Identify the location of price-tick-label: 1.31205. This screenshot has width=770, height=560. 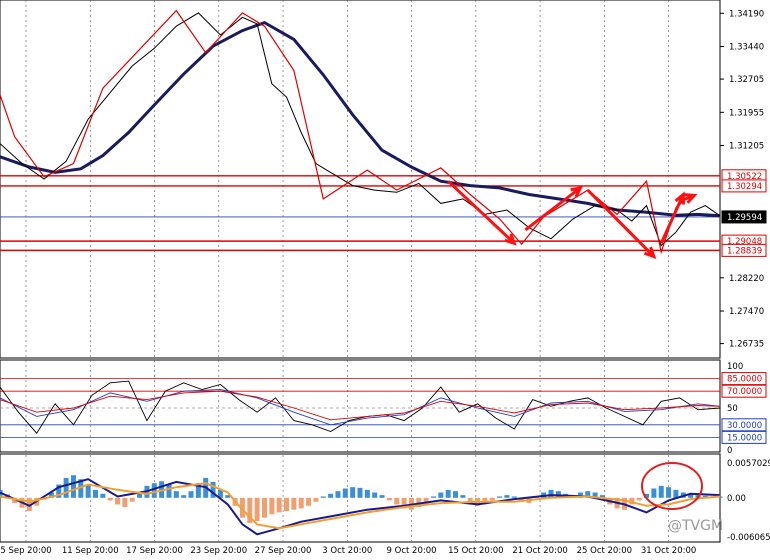
(746, 147).